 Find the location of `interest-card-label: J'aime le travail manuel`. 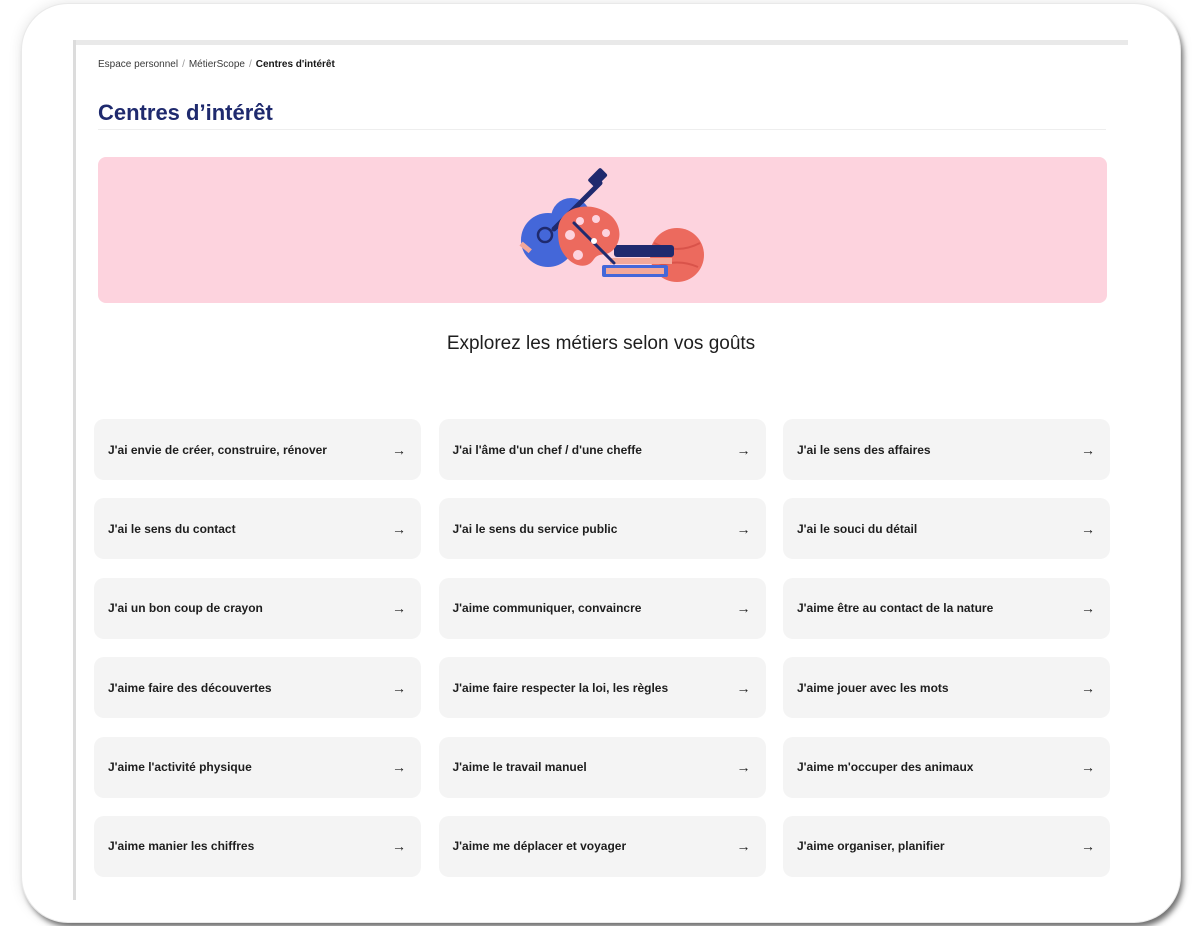

interest-card-label: J'aime le travail manuel is located at coordinates (519, 767).